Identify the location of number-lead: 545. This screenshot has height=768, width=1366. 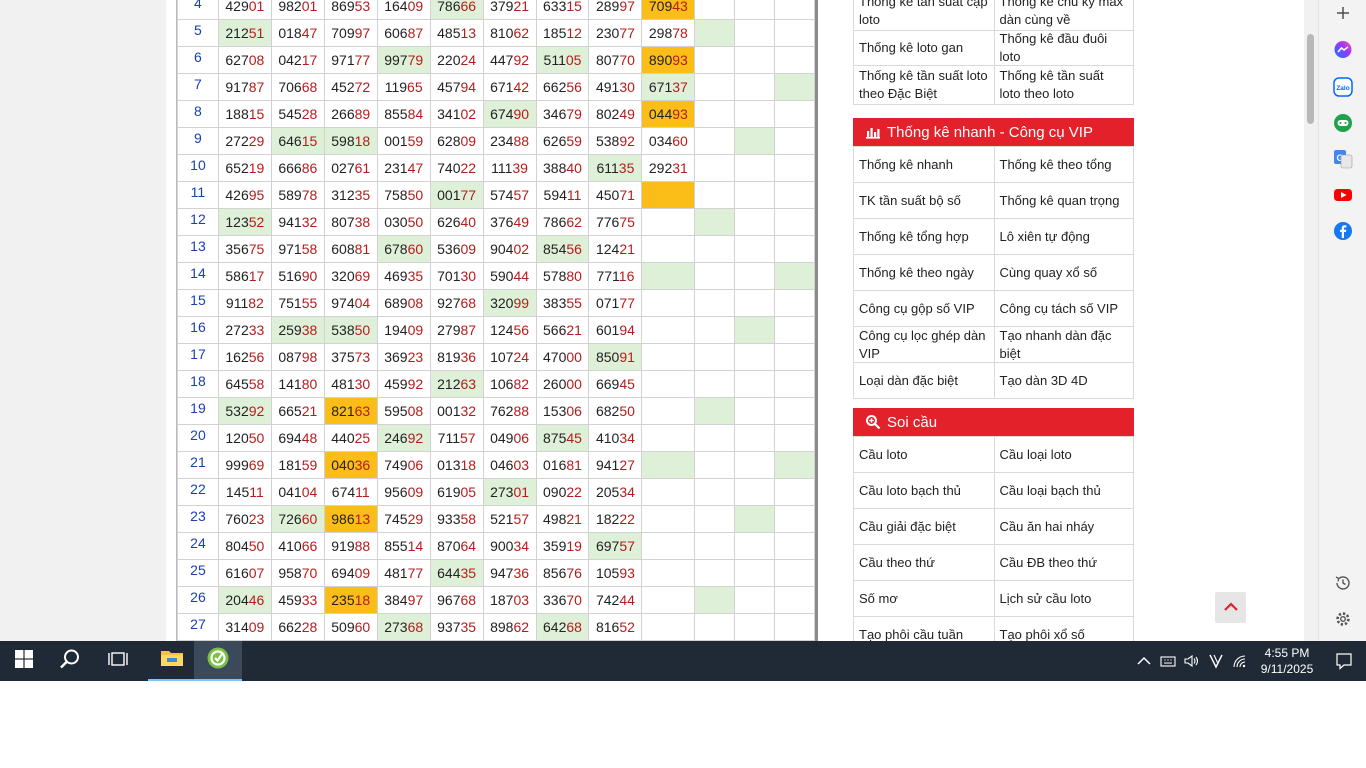
(290, 114).